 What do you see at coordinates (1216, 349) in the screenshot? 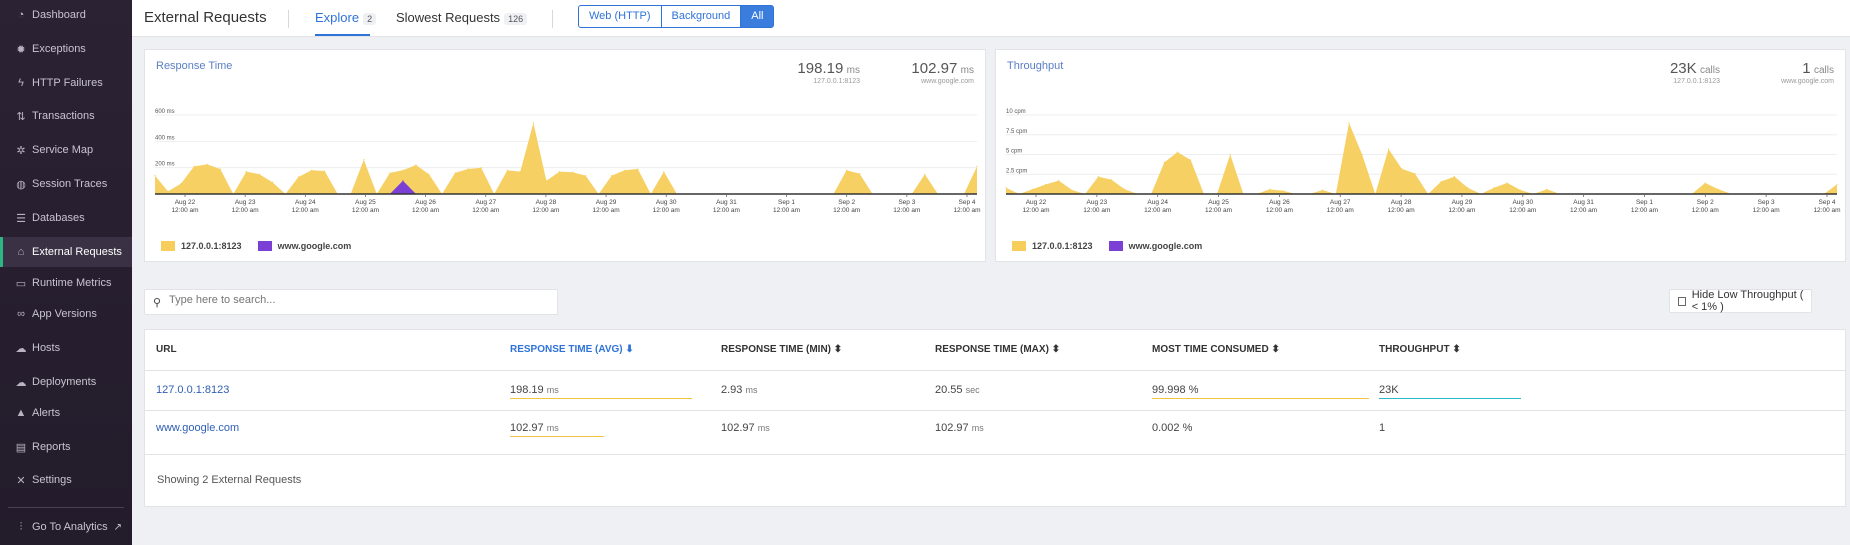
I see `column-header-consumed: MOST TIME CONSUMED ⬍` at bounding box center [1216, 349].